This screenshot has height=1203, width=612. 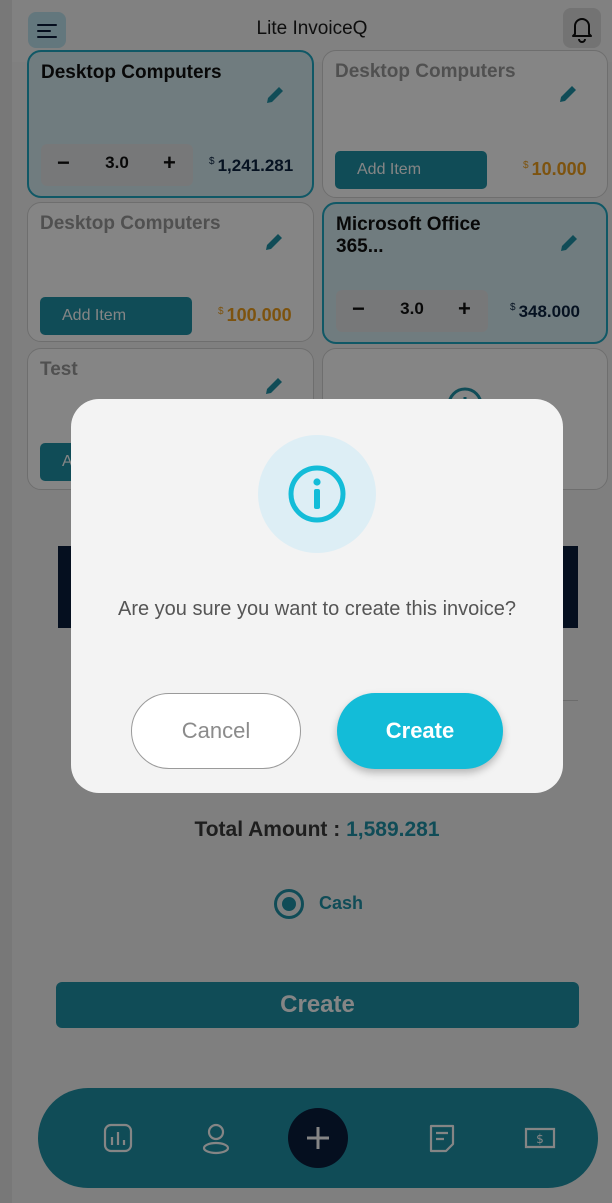 I want to click on confirm-create-button: Create, so click(x=420, y=731).